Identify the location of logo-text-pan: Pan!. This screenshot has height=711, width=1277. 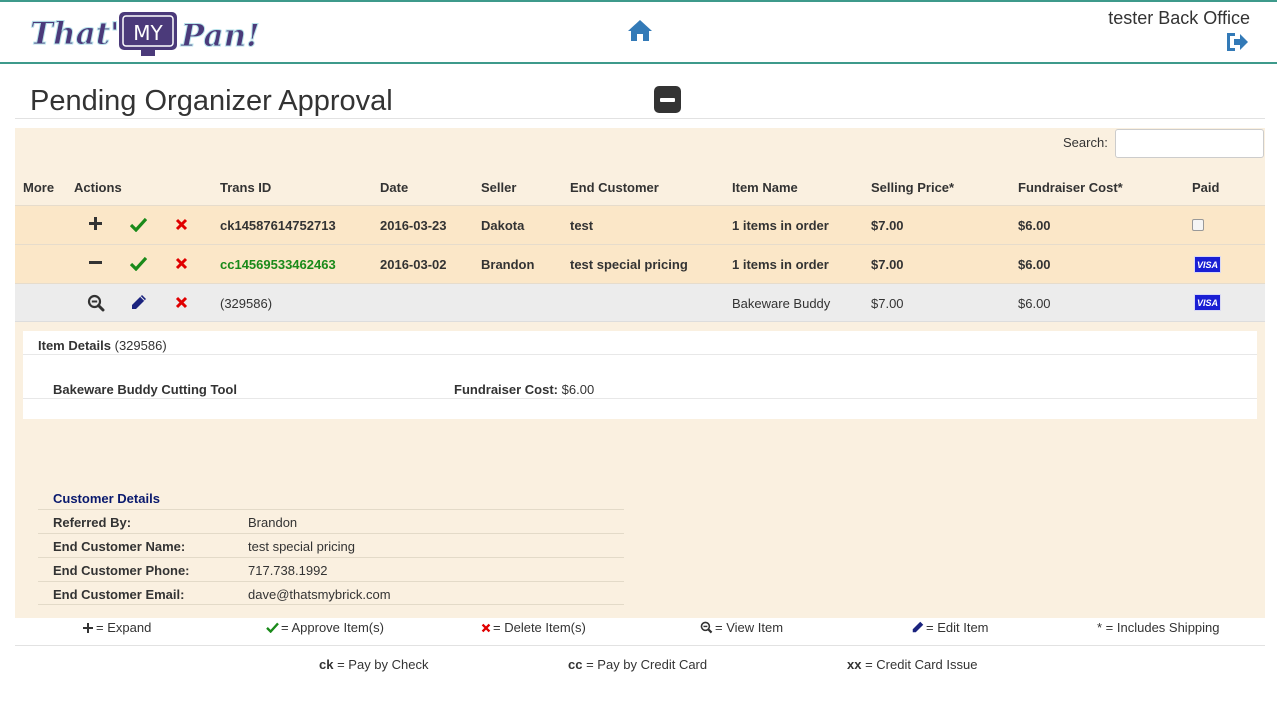
(220, 36).